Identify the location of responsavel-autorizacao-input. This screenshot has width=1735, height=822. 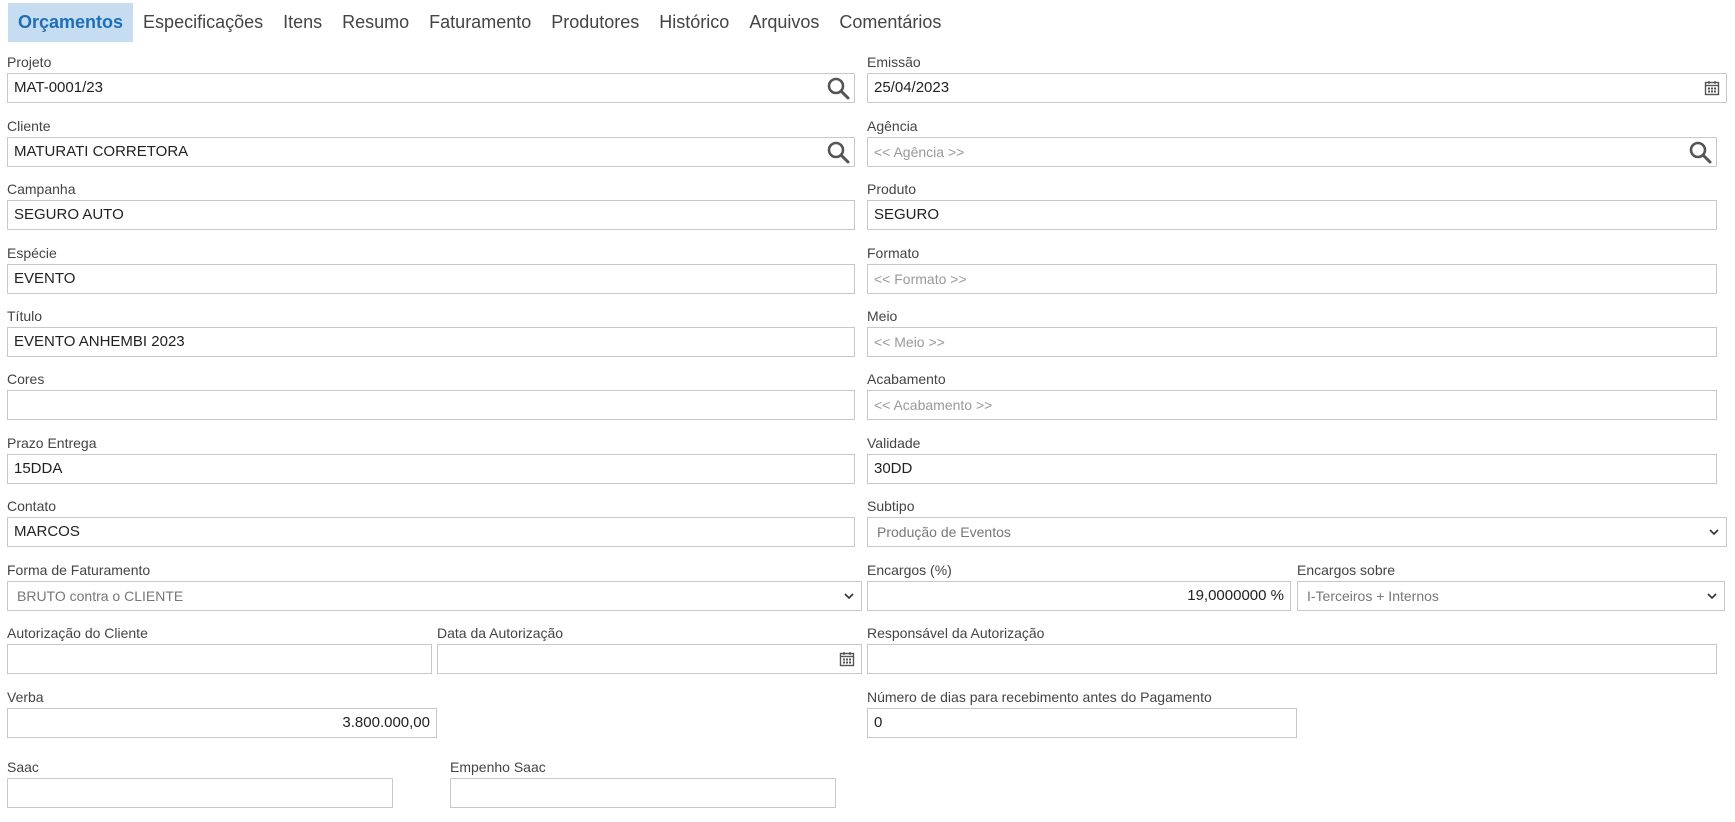
(1292, 659).